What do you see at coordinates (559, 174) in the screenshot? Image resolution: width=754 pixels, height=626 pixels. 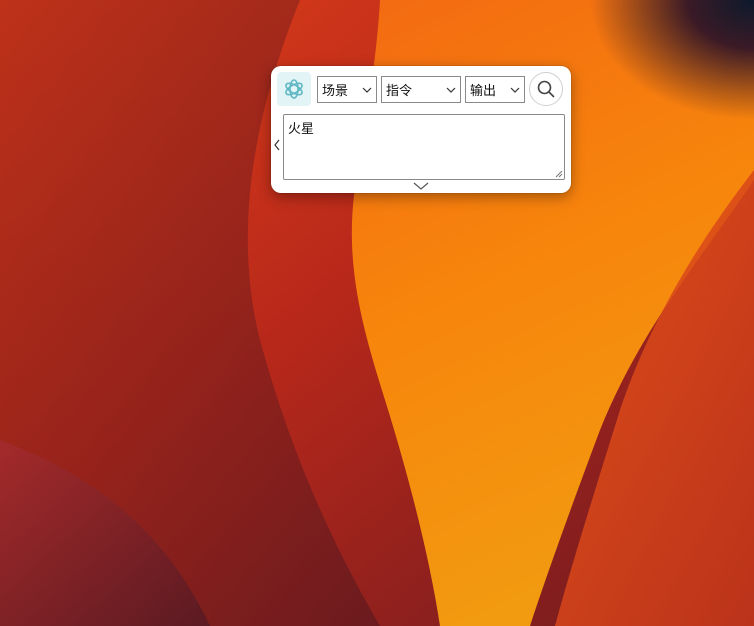 I see `resize-grip-icon` at bounding box center [559, 174].